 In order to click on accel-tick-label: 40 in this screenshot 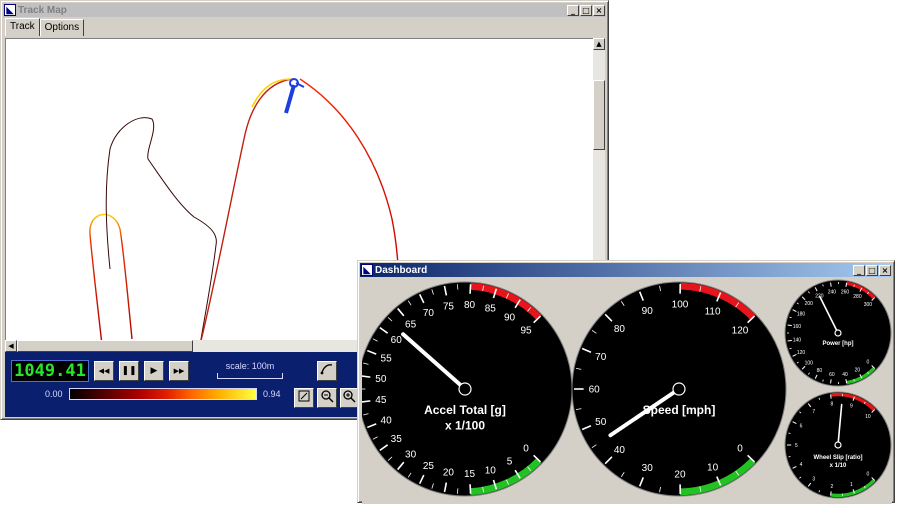, I will do `click(387, 421)`.